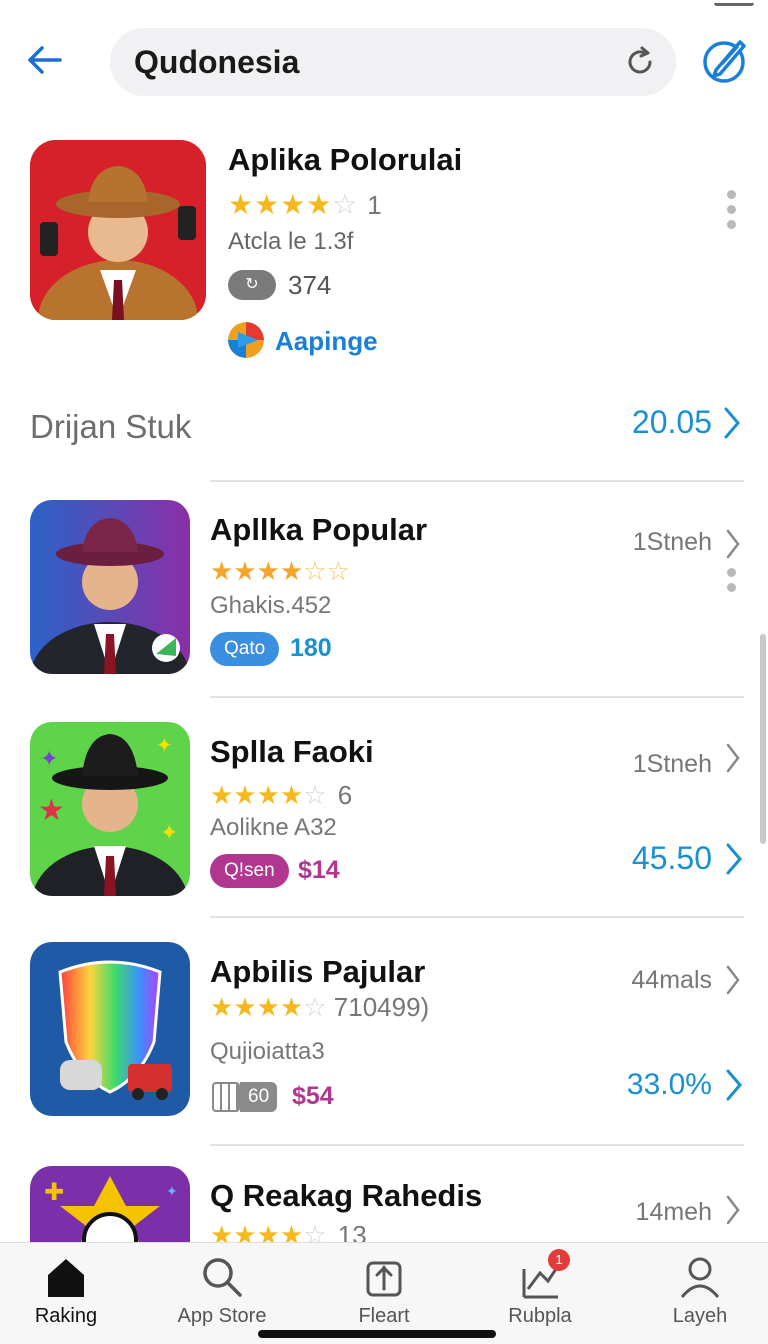 Image resolution: width=768 pixels, height=1344 pixels. Describe the element at coordinates (384, 1316) in the screenshot. I see `nav-label: Fleart` at that location.